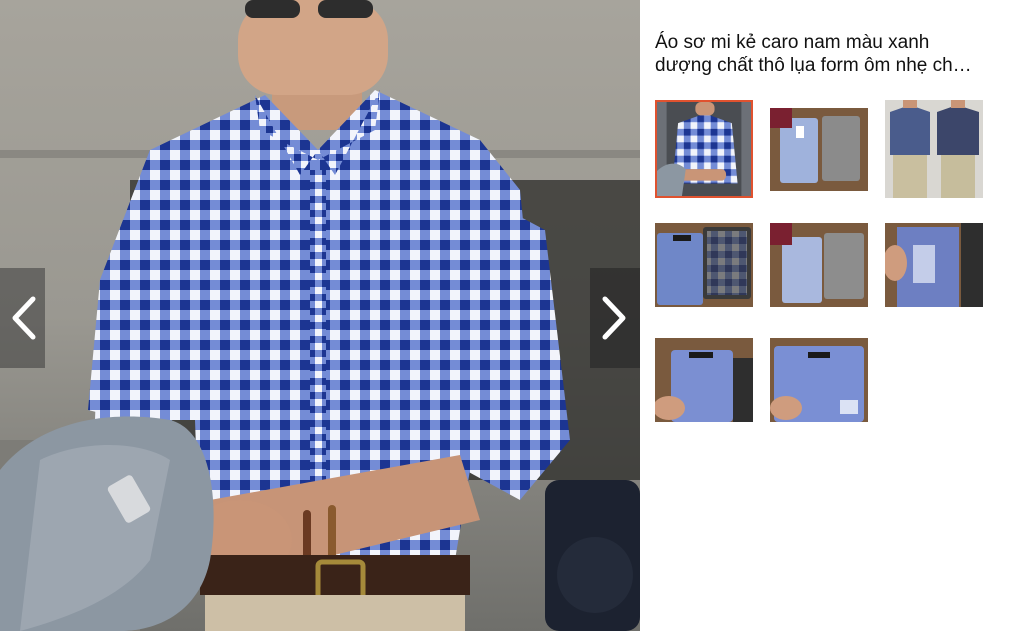 The width and height of the screenshot is (1012, 631). I want to click on product-title-line-1: Áo sơ mi kẻ caro nam màu xanh, so click(792, 42).